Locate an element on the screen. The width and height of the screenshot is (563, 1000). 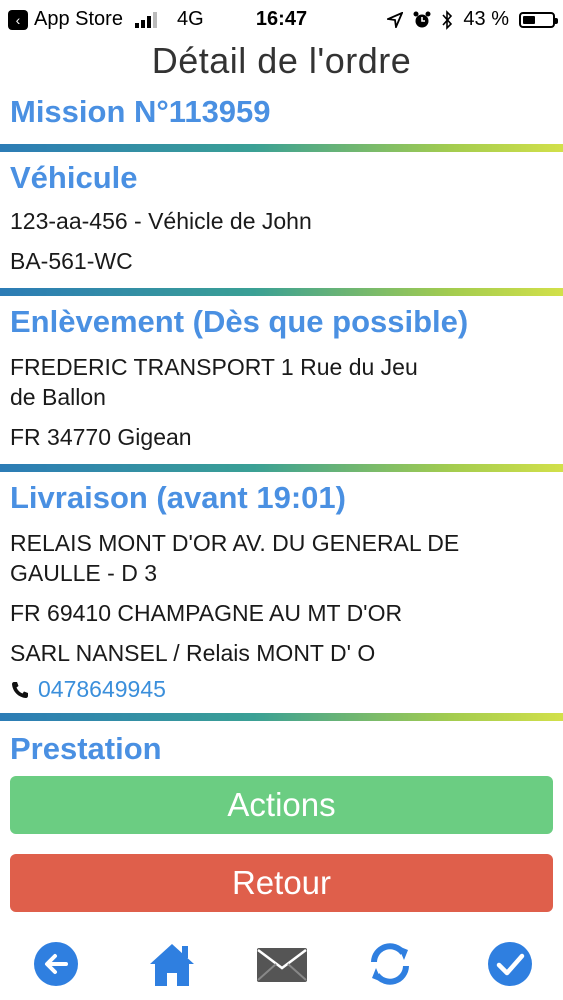
alarm-icon is located at coordinates (422, 19).